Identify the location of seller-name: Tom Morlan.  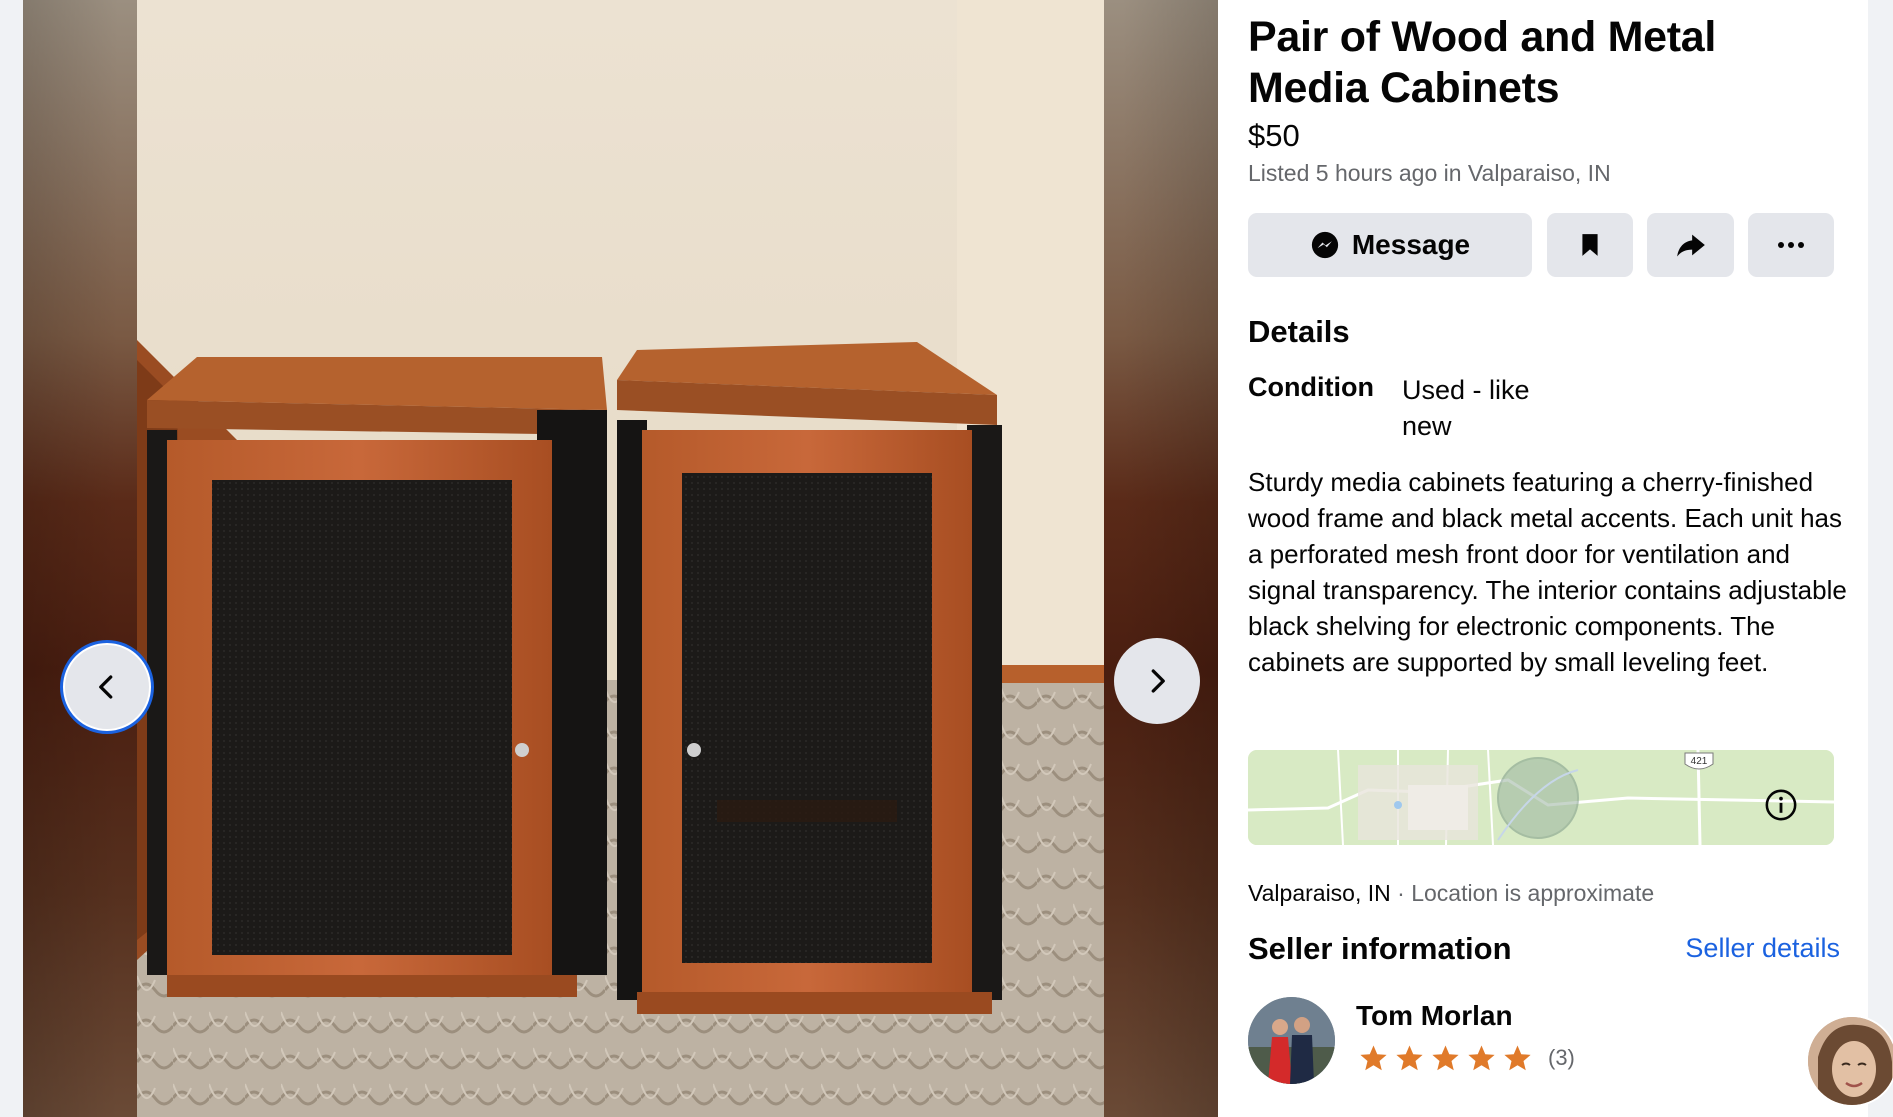
(1434, 1015).